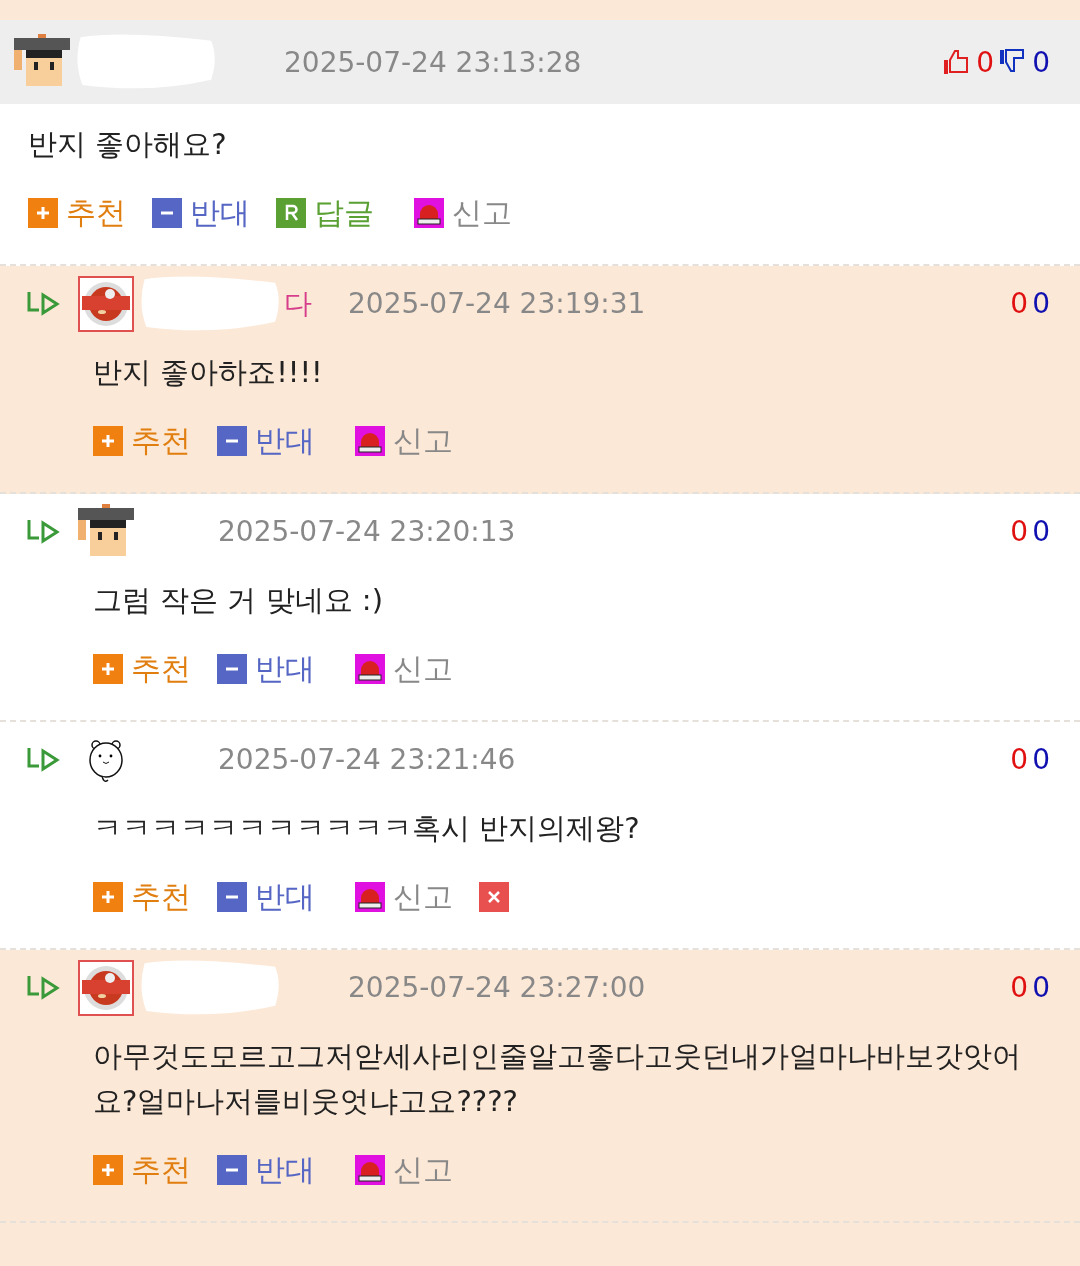  What do you see at coordinates (238, 600) in the screenshot?
I see `comment-text: 그럼 작은 거 맞네요 :)` at bounding box center [238, 600].